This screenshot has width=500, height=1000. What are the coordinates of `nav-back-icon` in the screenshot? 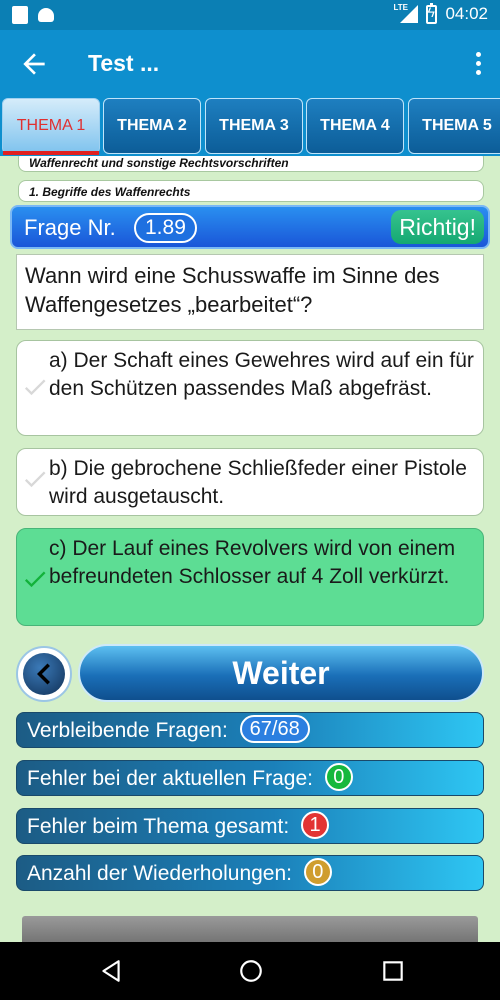 It's located at (111, 971).